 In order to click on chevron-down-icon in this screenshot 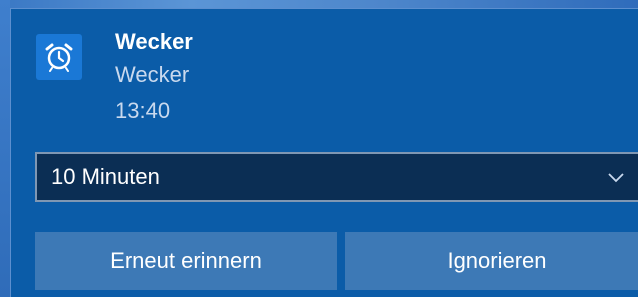, I will do `click(616, 178)`.